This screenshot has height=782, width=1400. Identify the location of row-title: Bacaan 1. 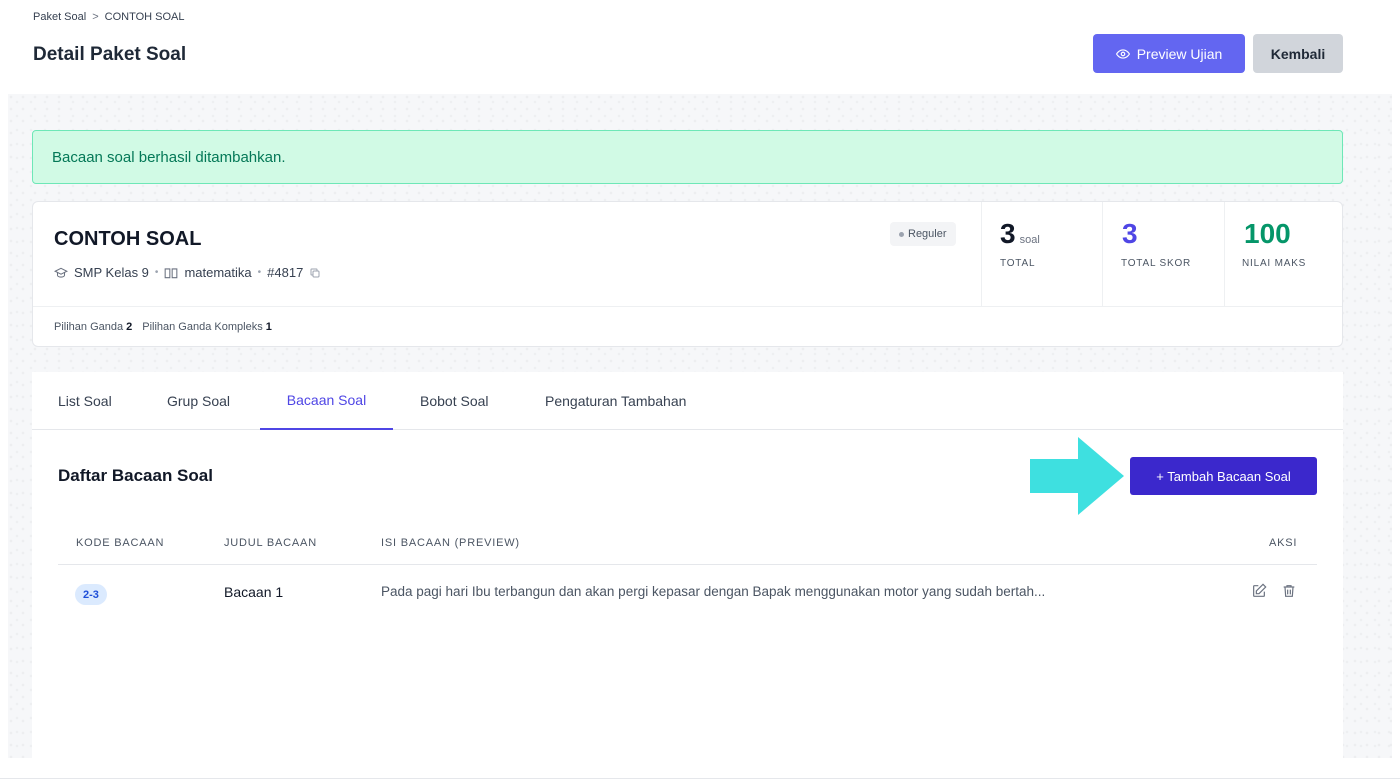
(254, 592).